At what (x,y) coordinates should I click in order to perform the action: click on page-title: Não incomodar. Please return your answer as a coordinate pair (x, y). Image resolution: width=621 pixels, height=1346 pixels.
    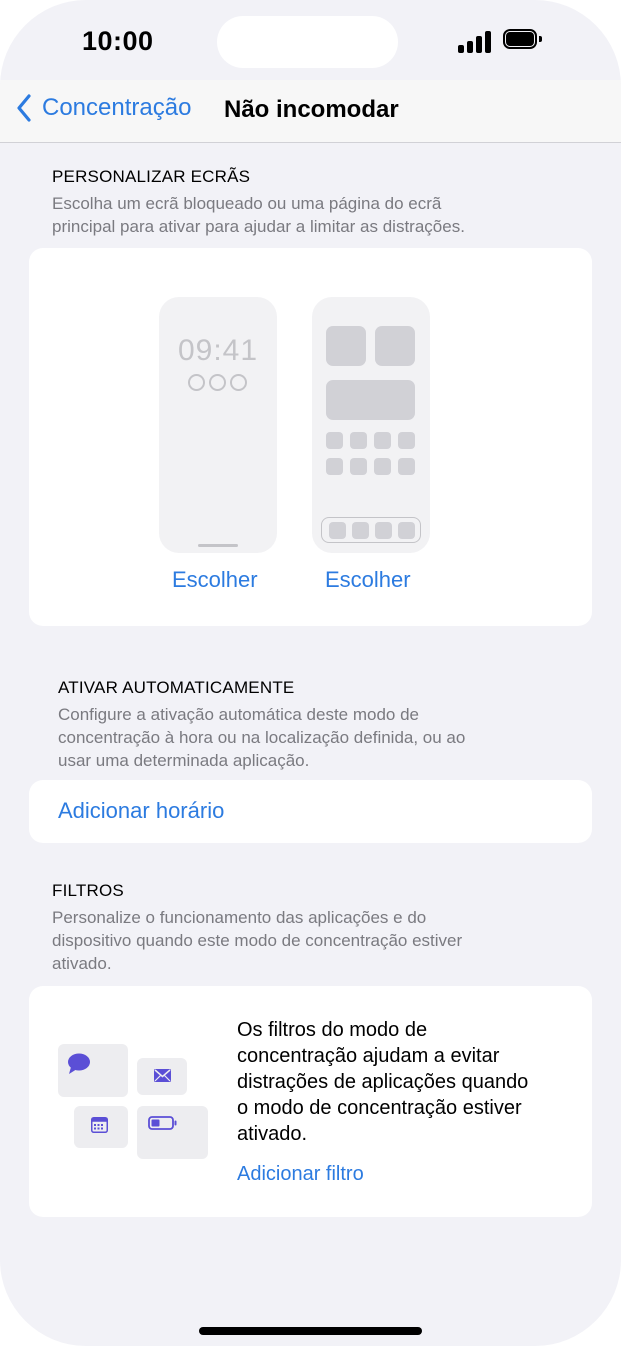
    Looking at the image, I should click on (311, 109).